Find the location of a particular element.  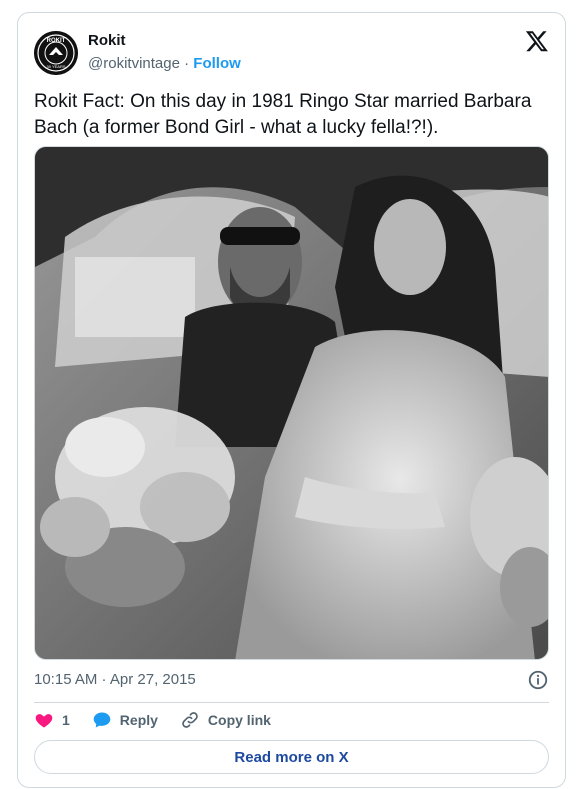

reply-label: Reply is located at coordinates (138, 720).